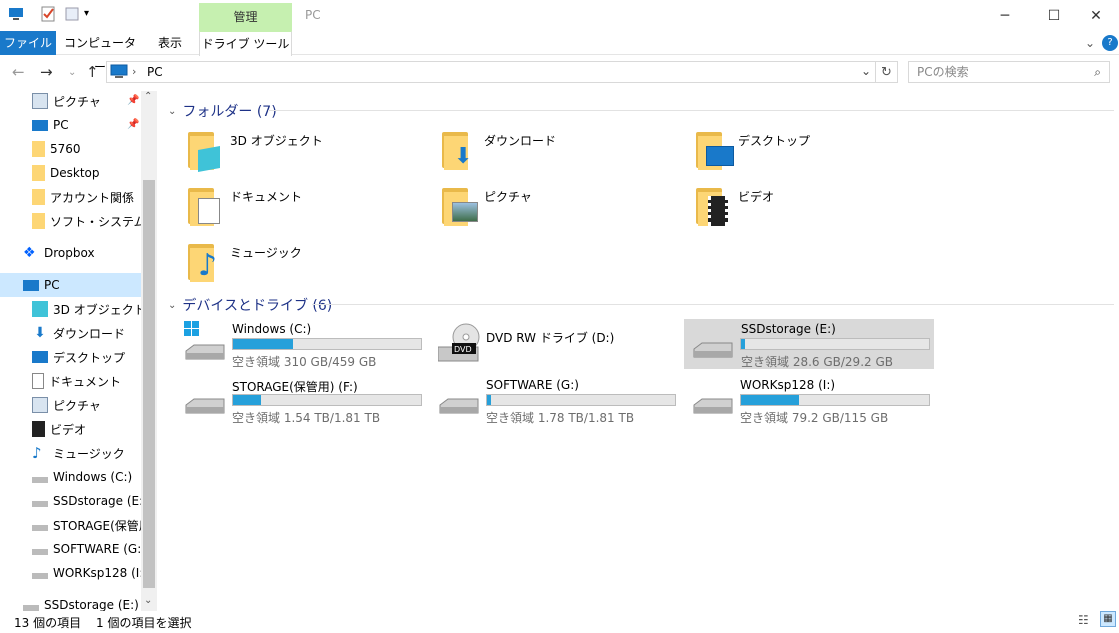 The width and height of the screenshot is (1119, 633). Describe the element at coordinates (155, 72) in the screenshot. I see `breadcrumb-pc: PC` at that location.